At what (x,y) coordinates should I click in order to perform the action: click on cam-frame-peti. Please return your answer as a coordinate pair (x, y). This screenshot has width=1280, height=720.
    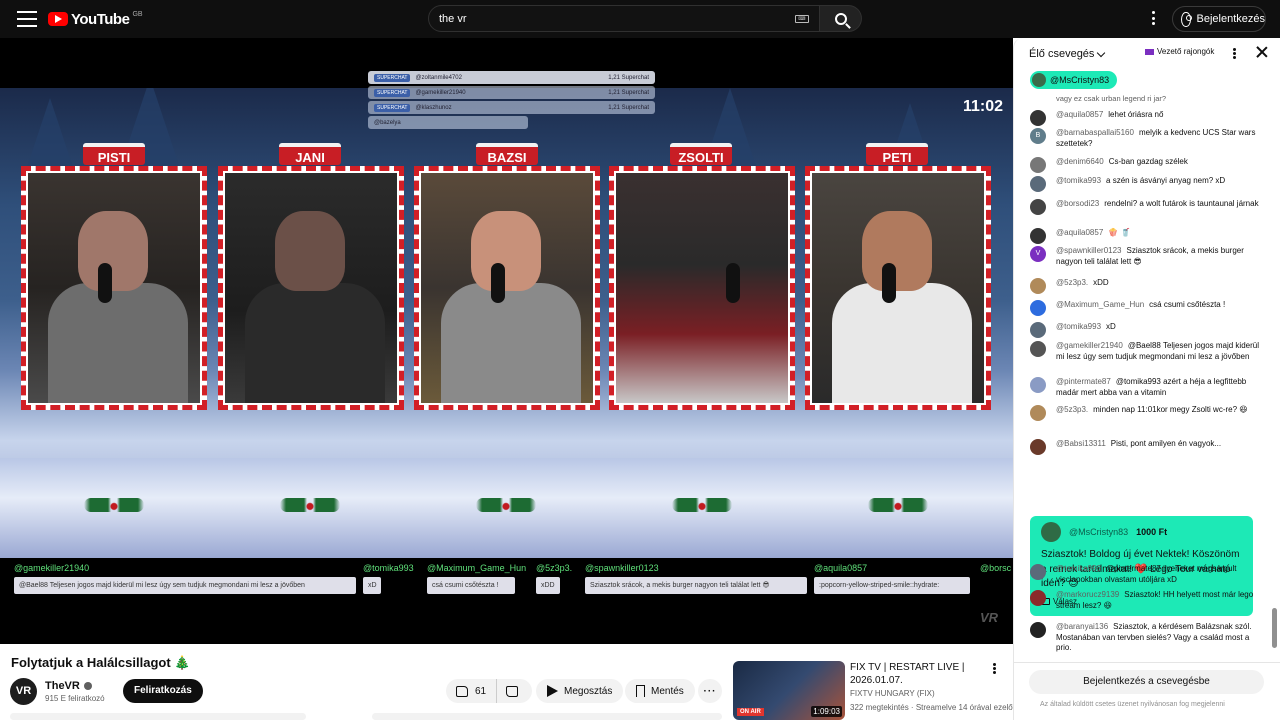
    Looking at the image, I should click on (898, 288).